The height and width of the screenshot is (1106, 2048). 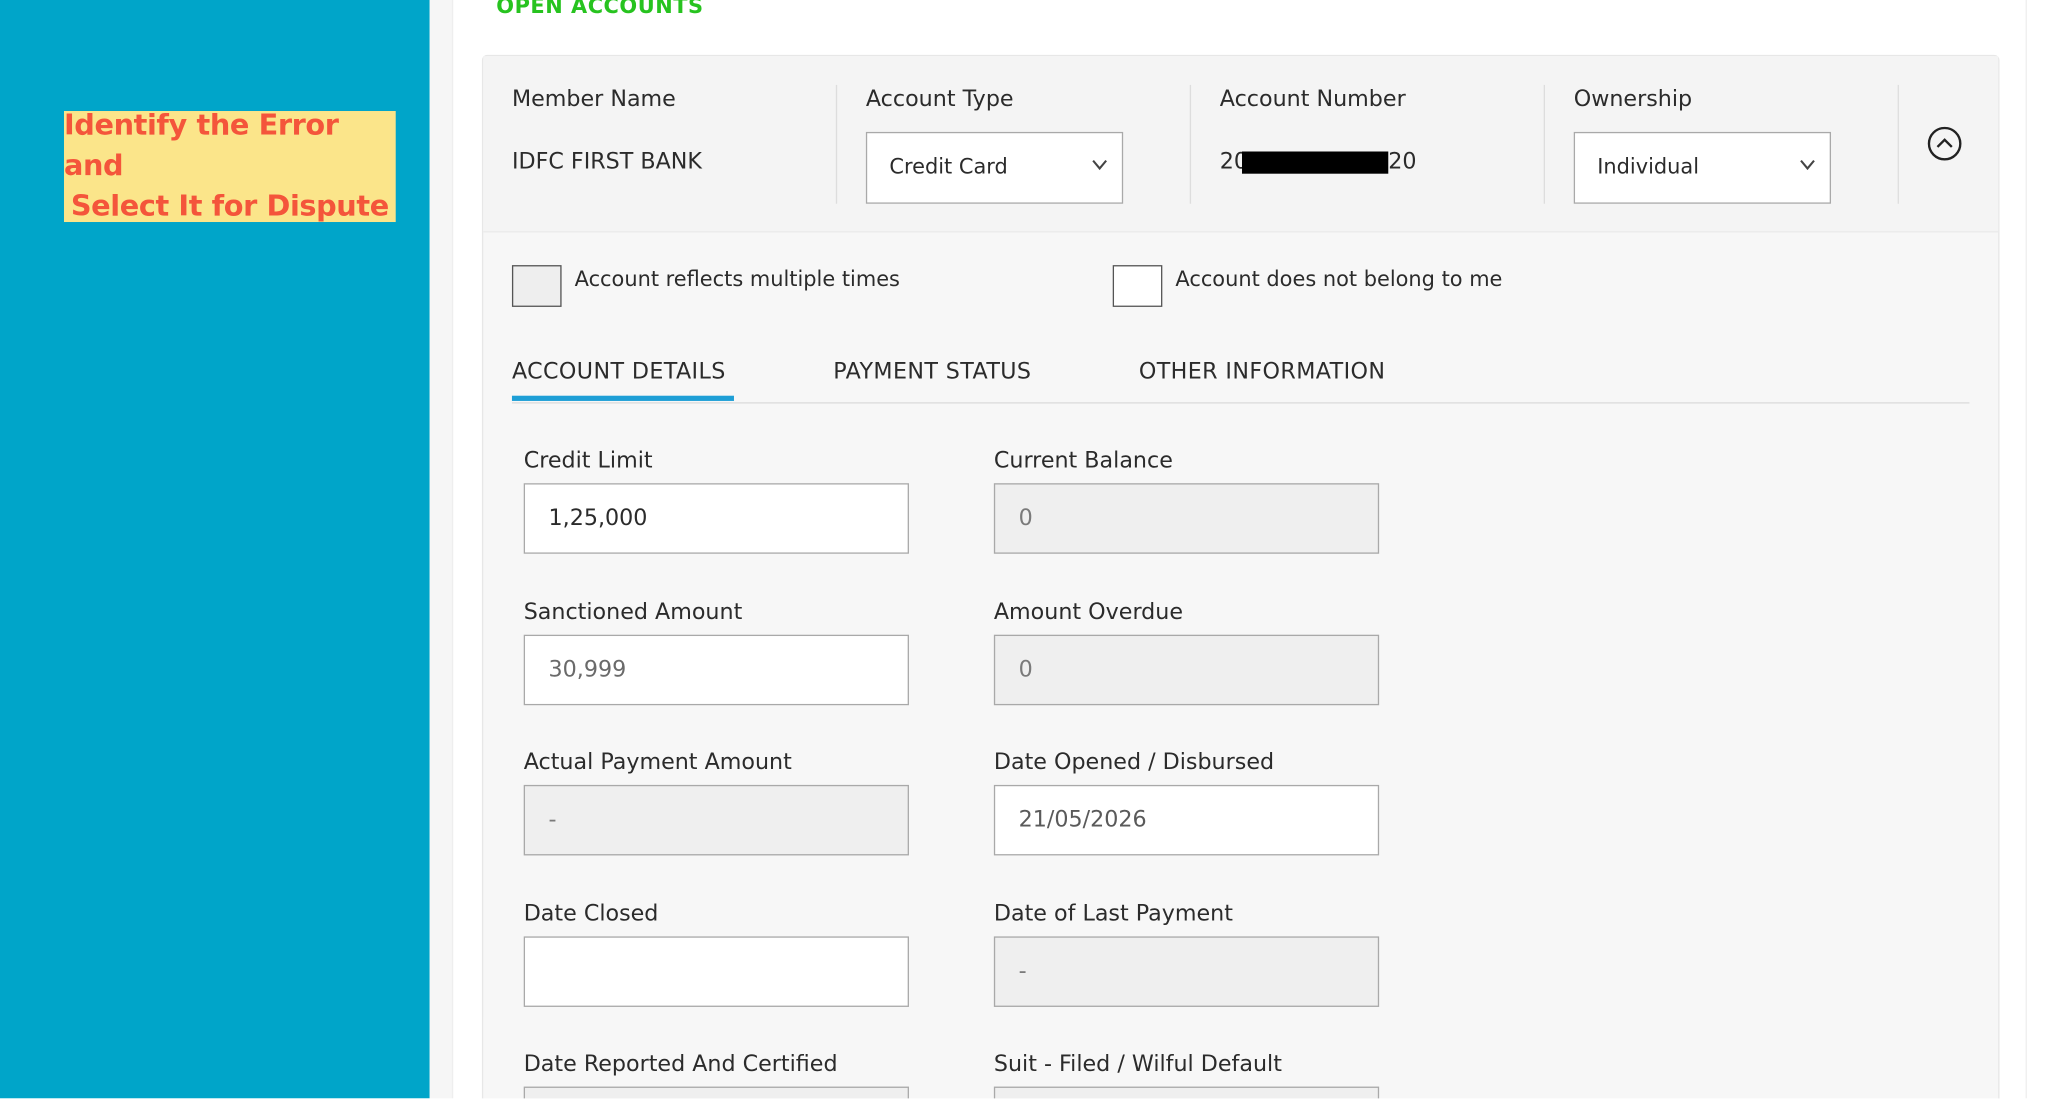 I want to click on date-last-payment-label: Date of Last Payment, so click(x=1113, y=914).